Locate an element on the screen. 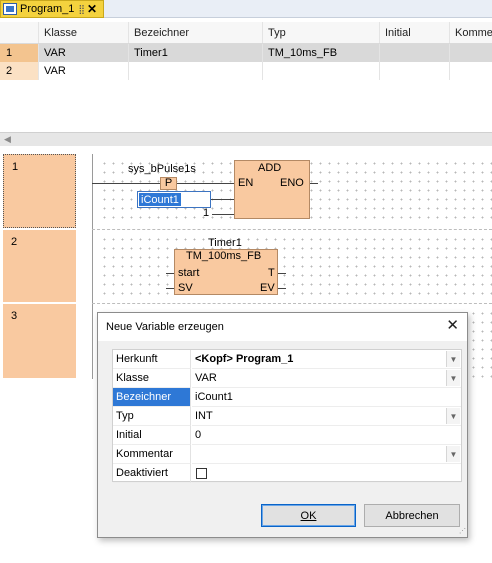 This screenshot has height=563, width=492. tab-title: Program_1 is located at coordinates (47, 9).